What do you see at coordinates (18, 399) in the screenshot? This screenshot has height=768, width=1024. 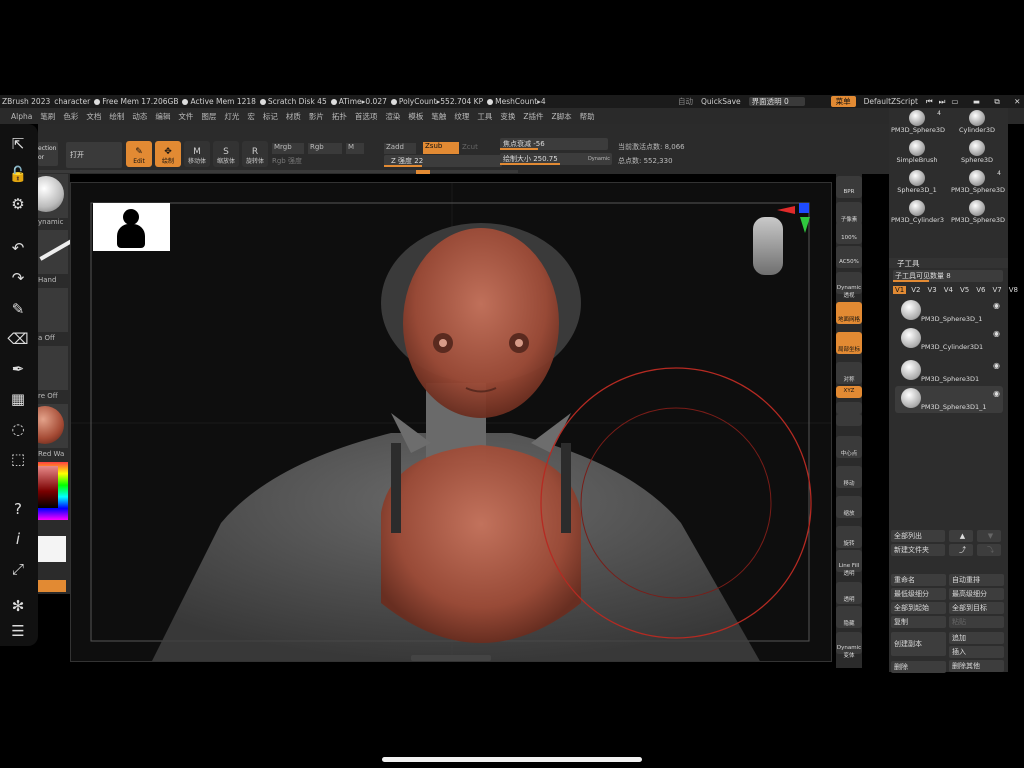 I see `keyboard-icon: ▦` at bounding box center [18, 399].